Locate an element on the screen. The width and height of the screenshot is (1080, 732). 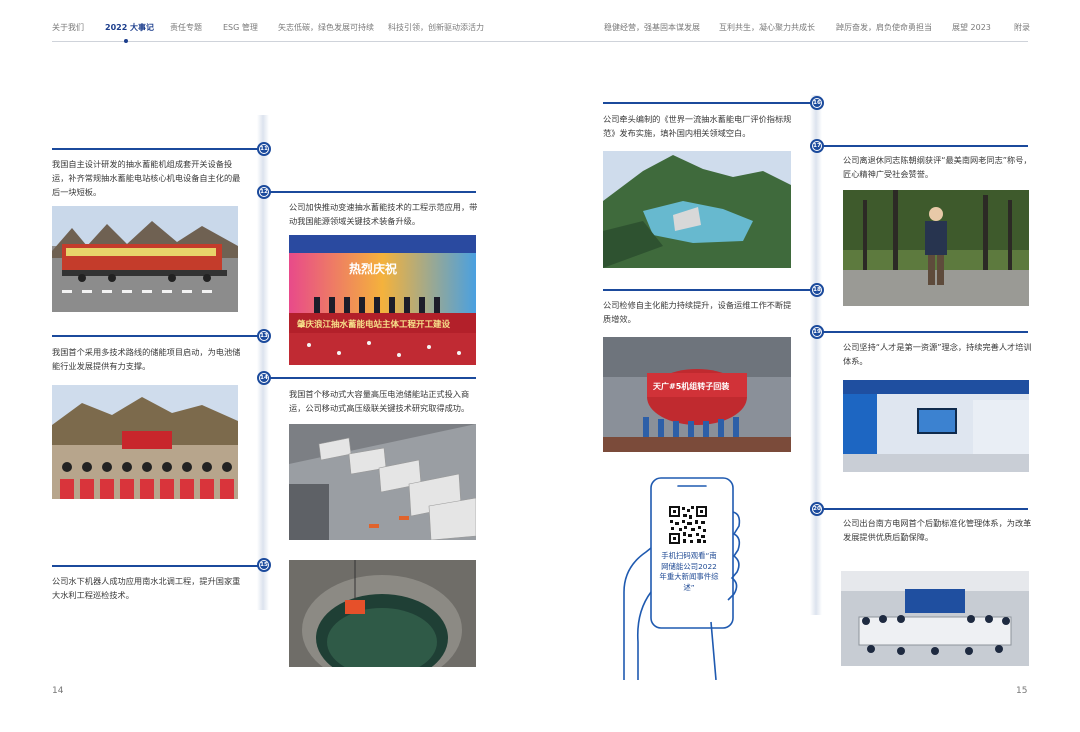
event-12-banner-top: 热烈庆祝 is located at coordinates (373, 268).